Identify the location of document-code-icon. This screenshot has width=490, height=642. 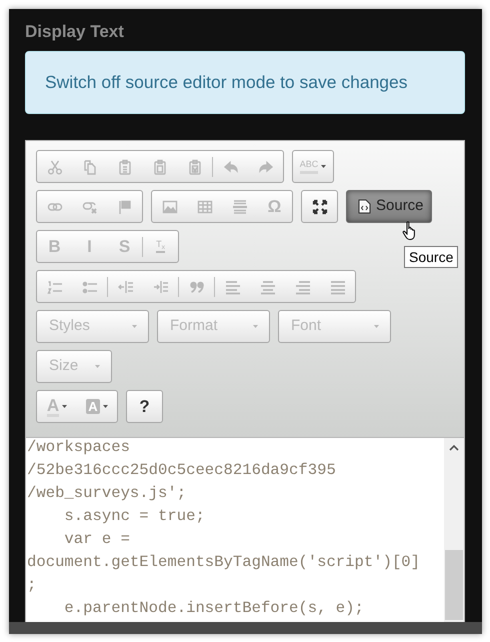
(364, 206).